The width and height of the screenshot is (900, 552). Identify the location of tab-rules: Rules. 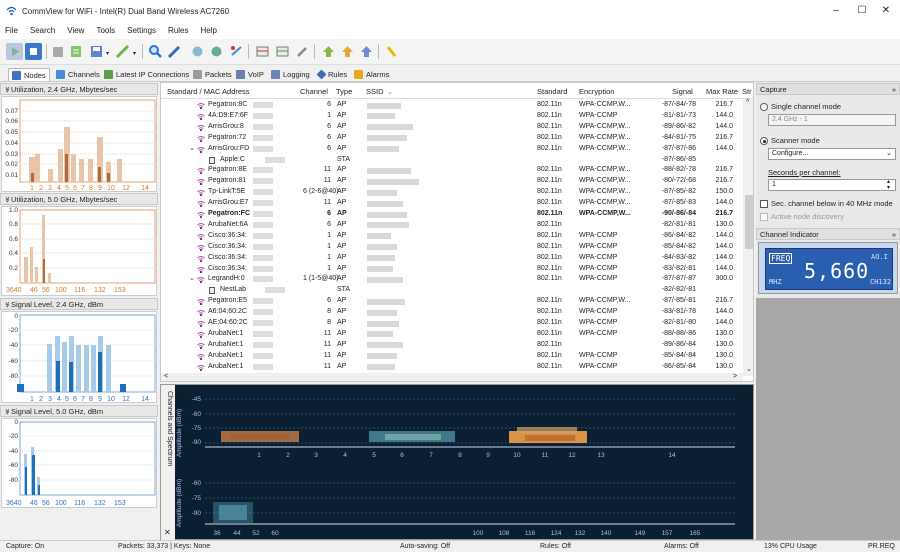
(331, 74).